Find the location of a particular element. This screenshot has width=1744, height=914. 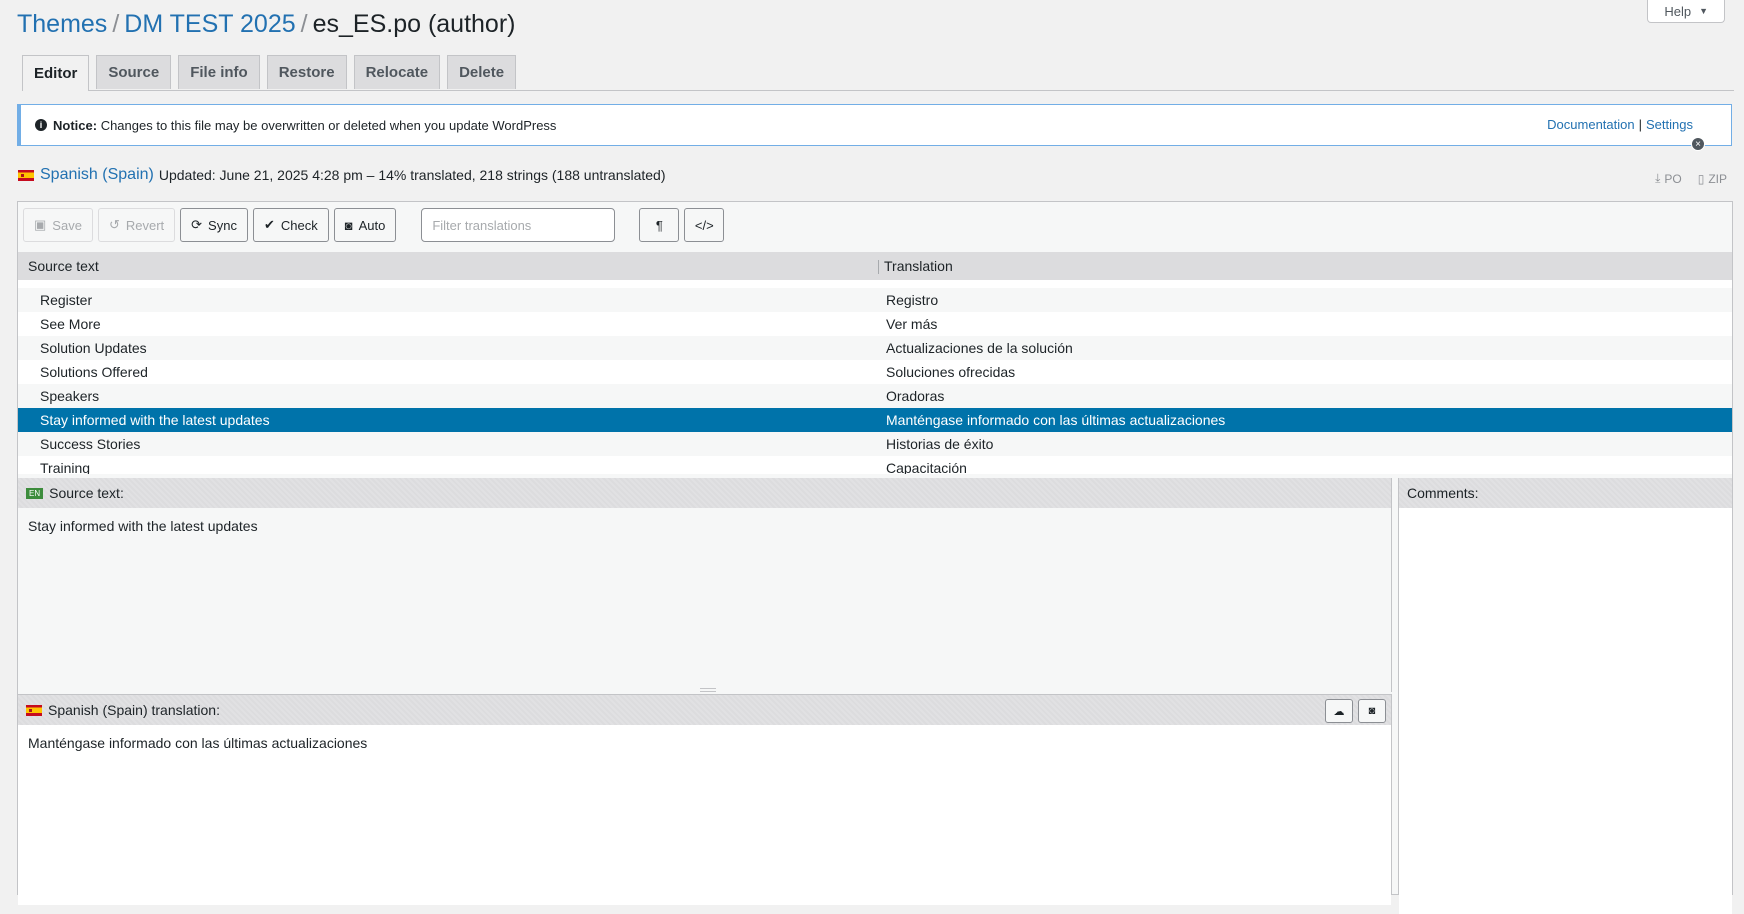

table-row: Success Stories Historias de éxito is located at coordinates (875, 444).